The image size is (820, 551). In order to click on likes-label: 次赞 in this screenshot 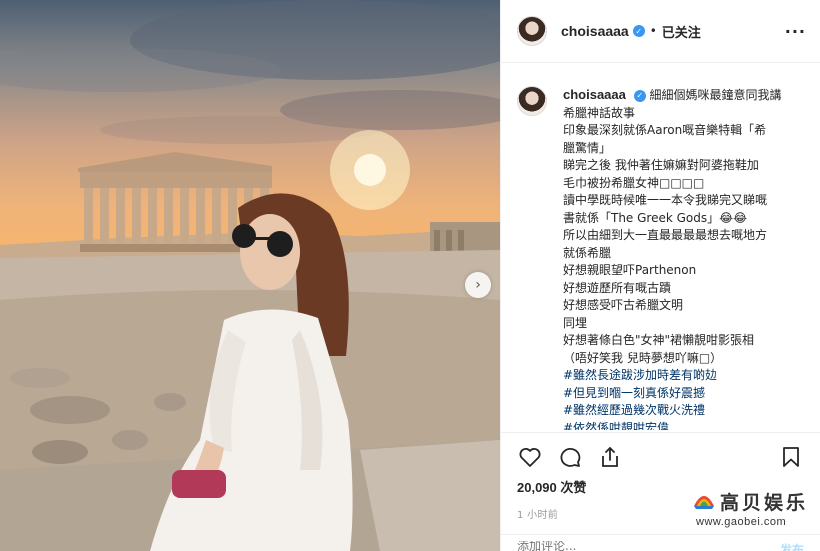, I will do `click(573, 487)`.